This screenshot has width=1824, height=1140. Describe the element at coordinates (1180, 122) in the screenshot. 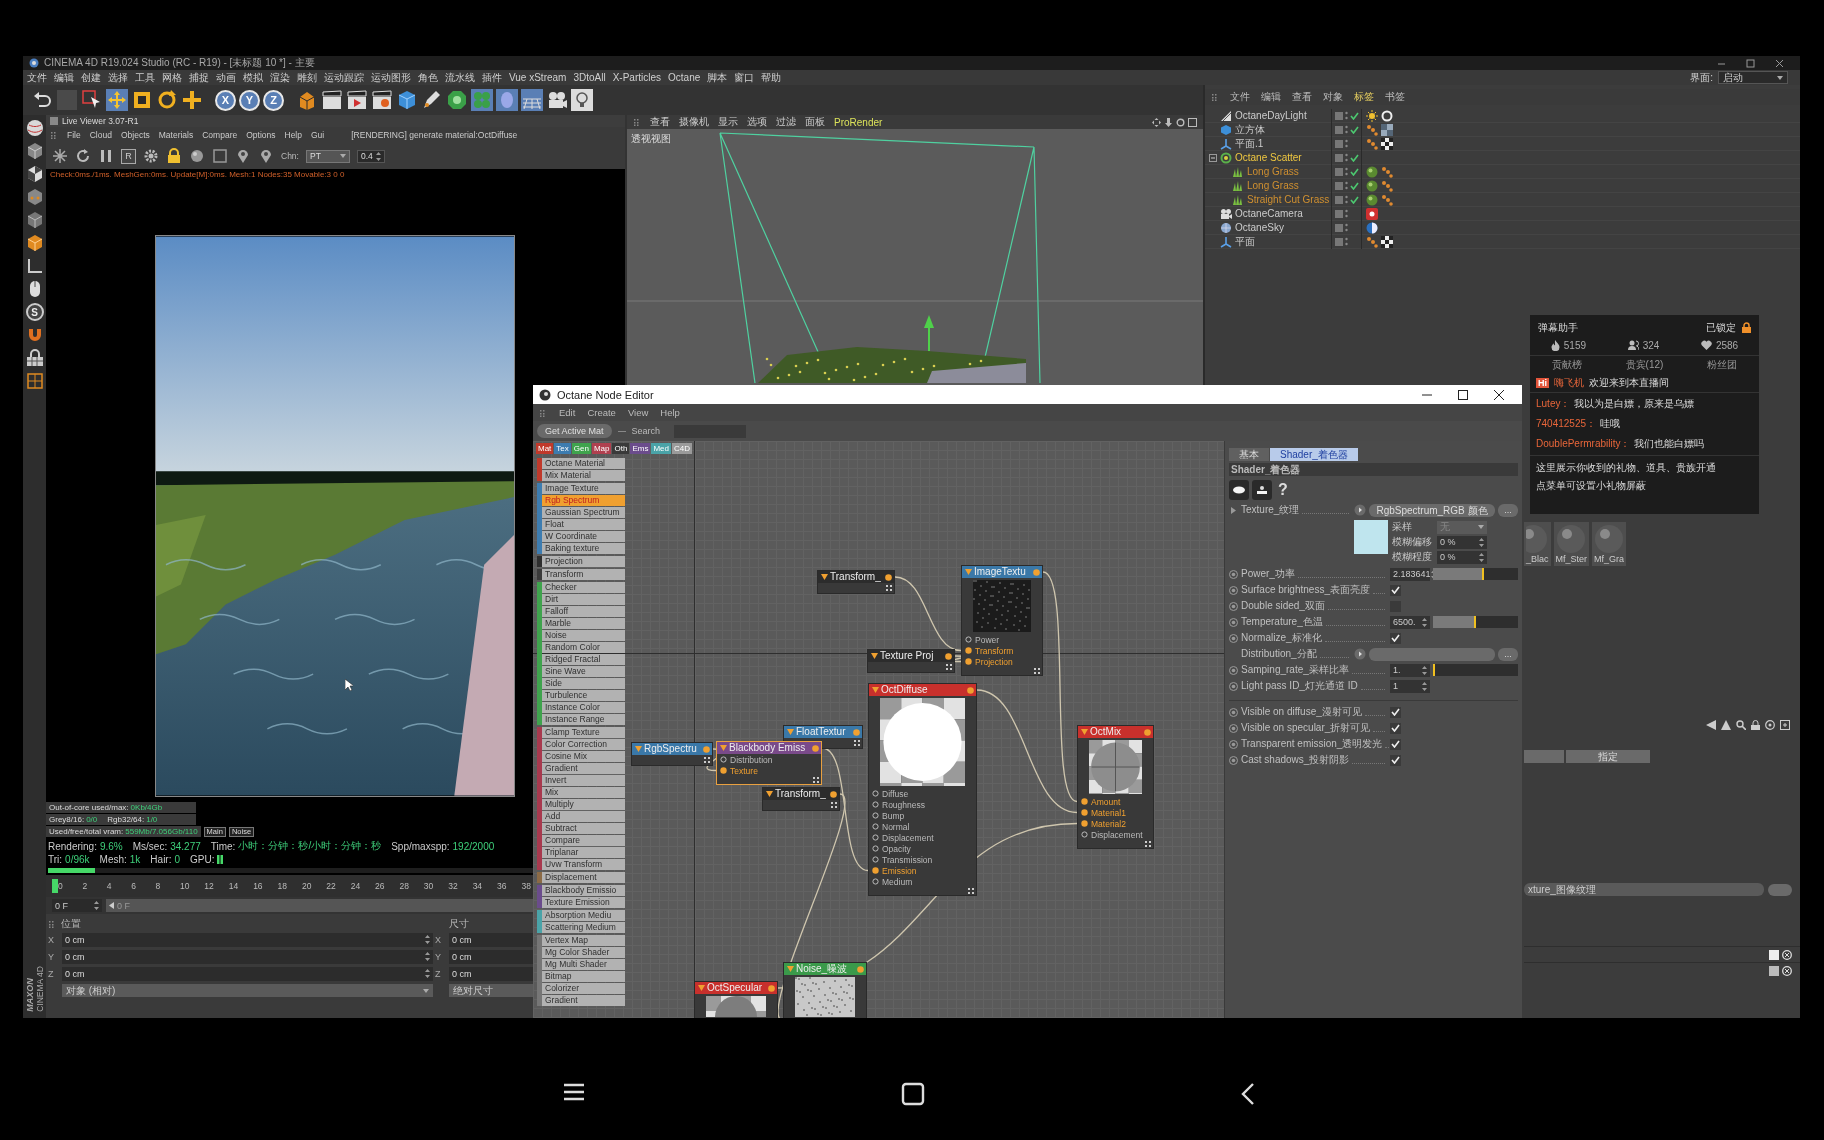

I see `ring-icon` at that location.